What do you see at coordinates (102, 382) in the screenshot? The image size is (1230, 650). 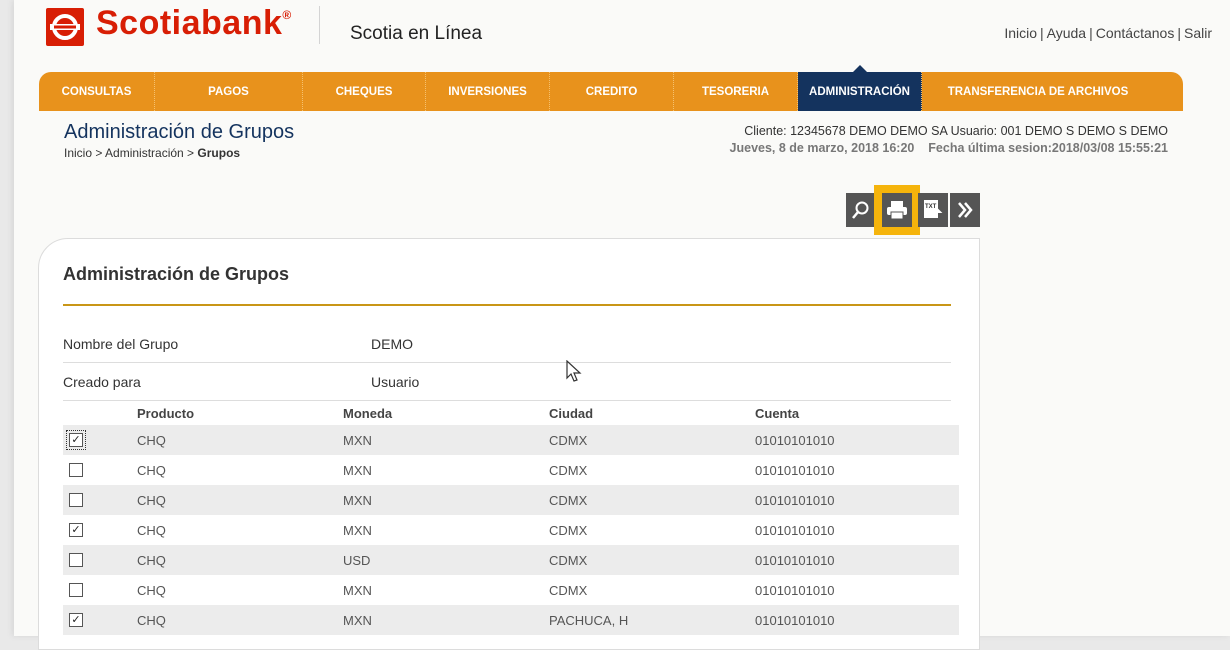 I see `field-label: Creado para` at bounding box center [102, 382].